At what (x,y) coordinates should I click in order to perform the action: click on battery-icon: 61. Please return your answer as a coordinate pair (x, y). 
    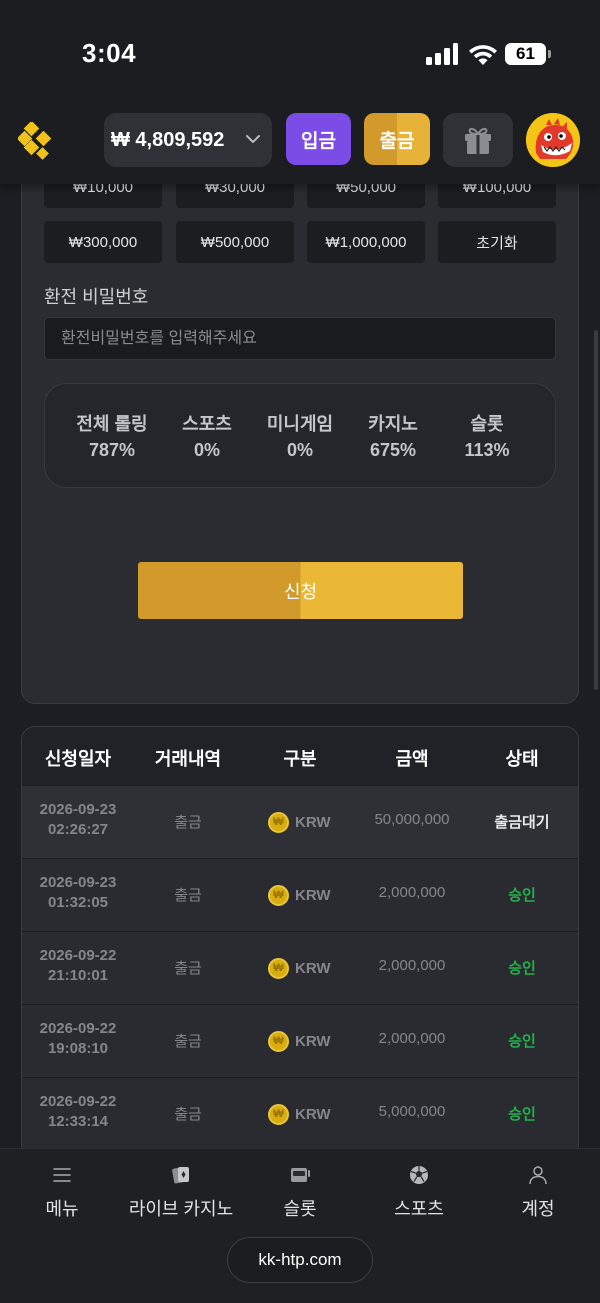
    Looking at the image, I should click on (528, 54).